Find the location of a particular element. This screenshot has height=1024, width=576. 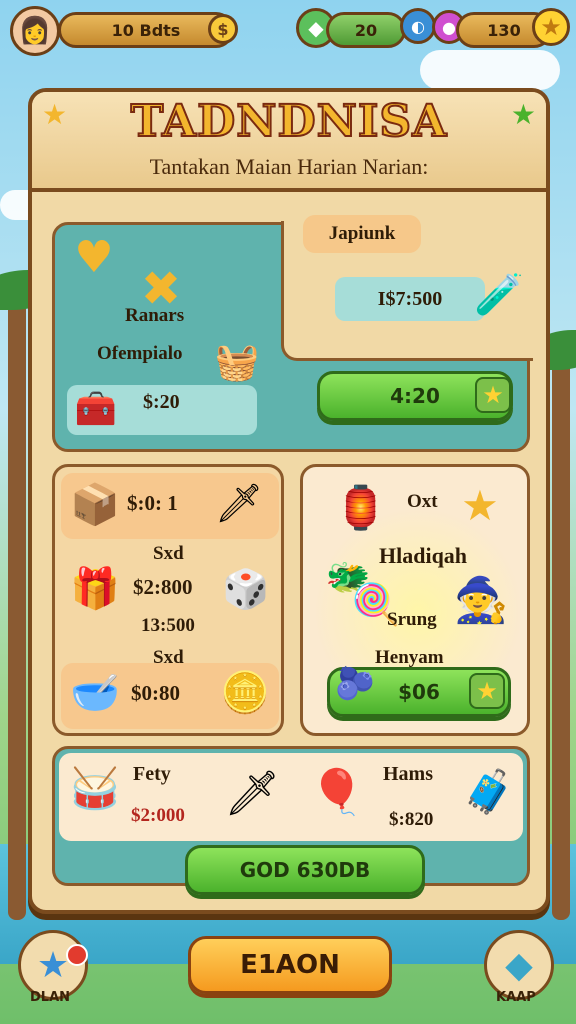

shop-row4-price: $0:80 is located at coordinates (155, 693).